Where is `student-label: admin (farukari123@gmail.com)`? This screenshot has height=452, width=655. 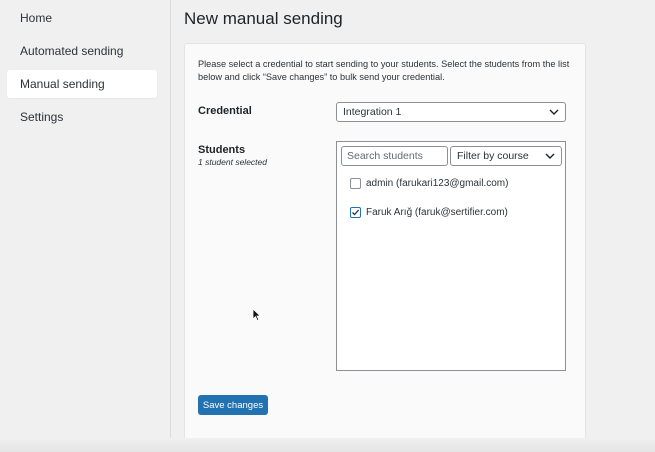
student-label: admin (farukari123@gmail.com) is located at coordinates (437, 183).